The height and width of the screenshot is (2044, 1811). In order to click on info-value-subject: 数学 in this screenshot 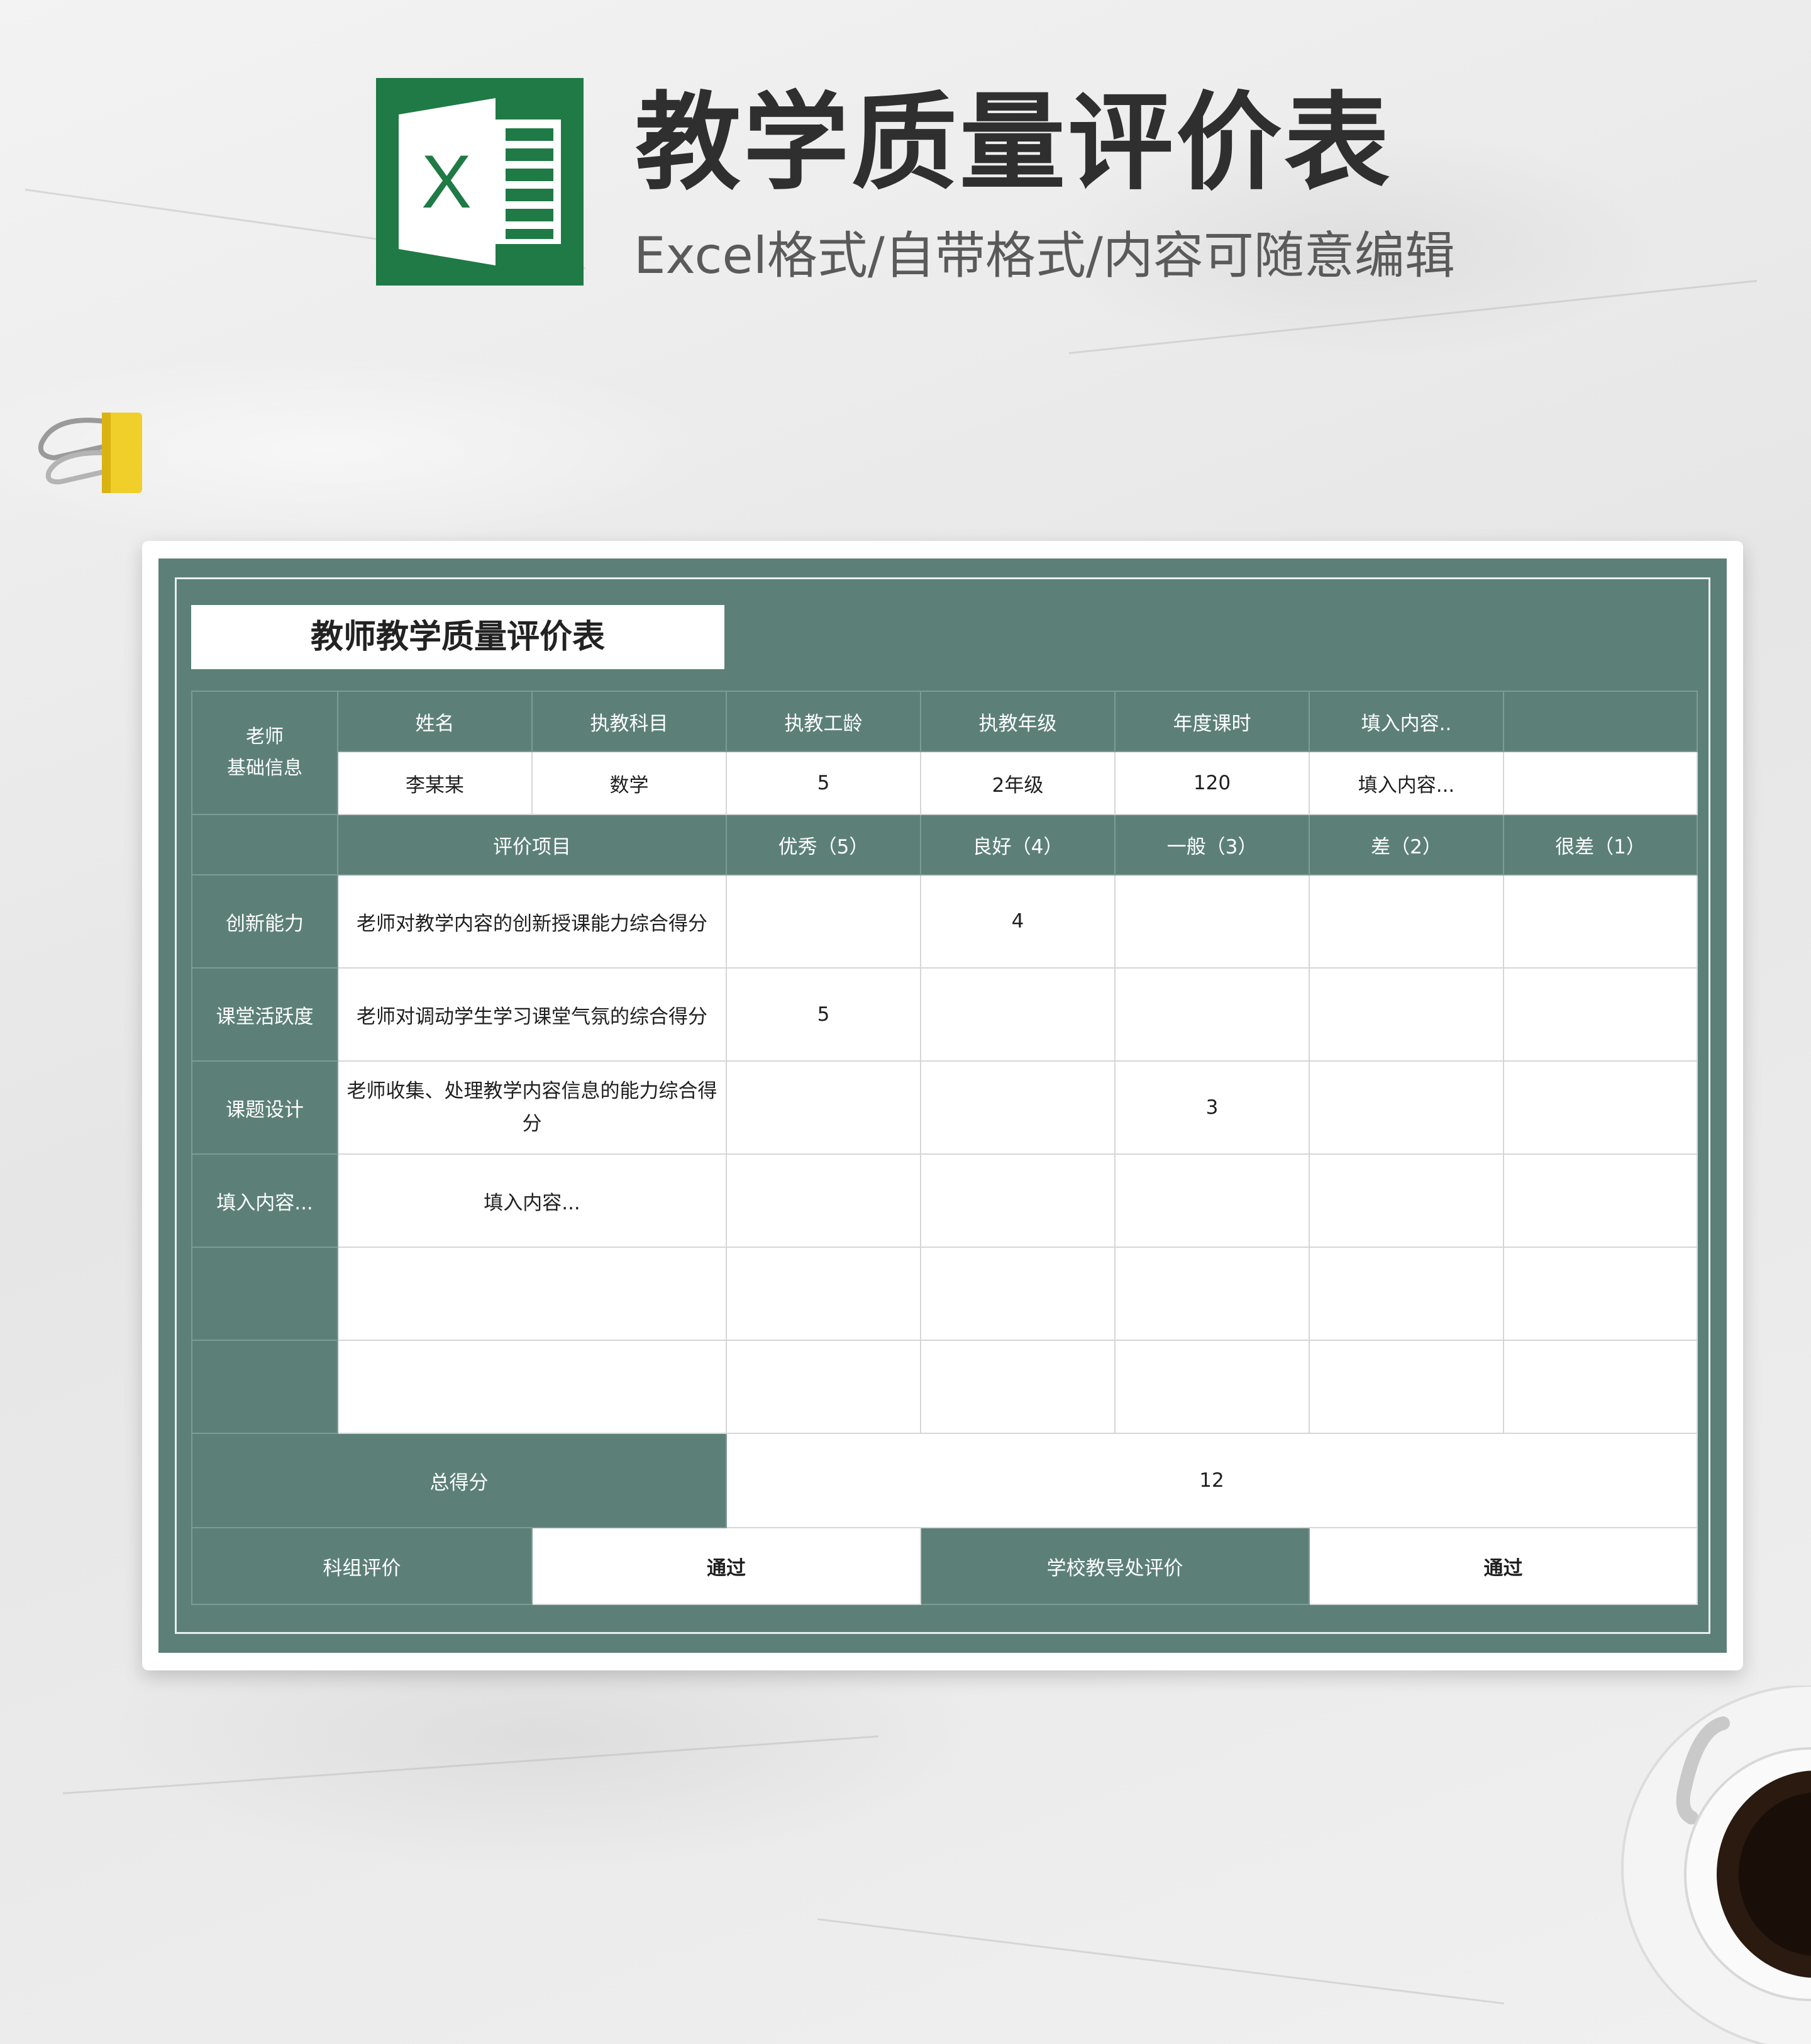, I will do `click(629, 783)`.